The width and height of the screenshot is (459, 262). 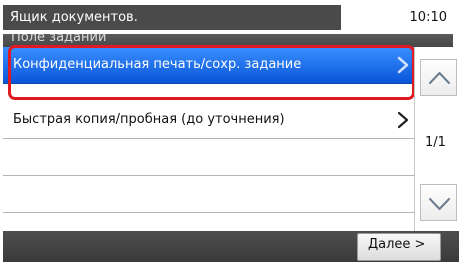 What do you see at coordinates (397, 244) in the screenshot?
I see `next-button-label: Далее >` at bounding box center [397, 244].